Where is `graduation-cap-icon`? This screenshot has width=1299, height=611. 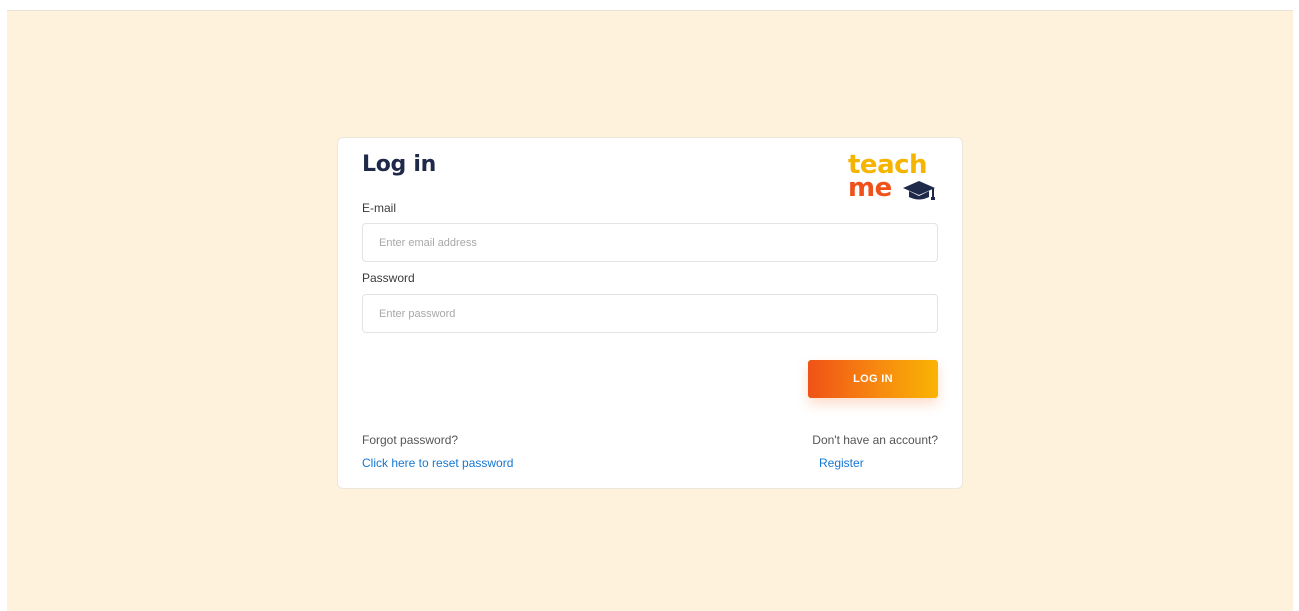 graduation-cap-icon is located at coordinates (919, 190).